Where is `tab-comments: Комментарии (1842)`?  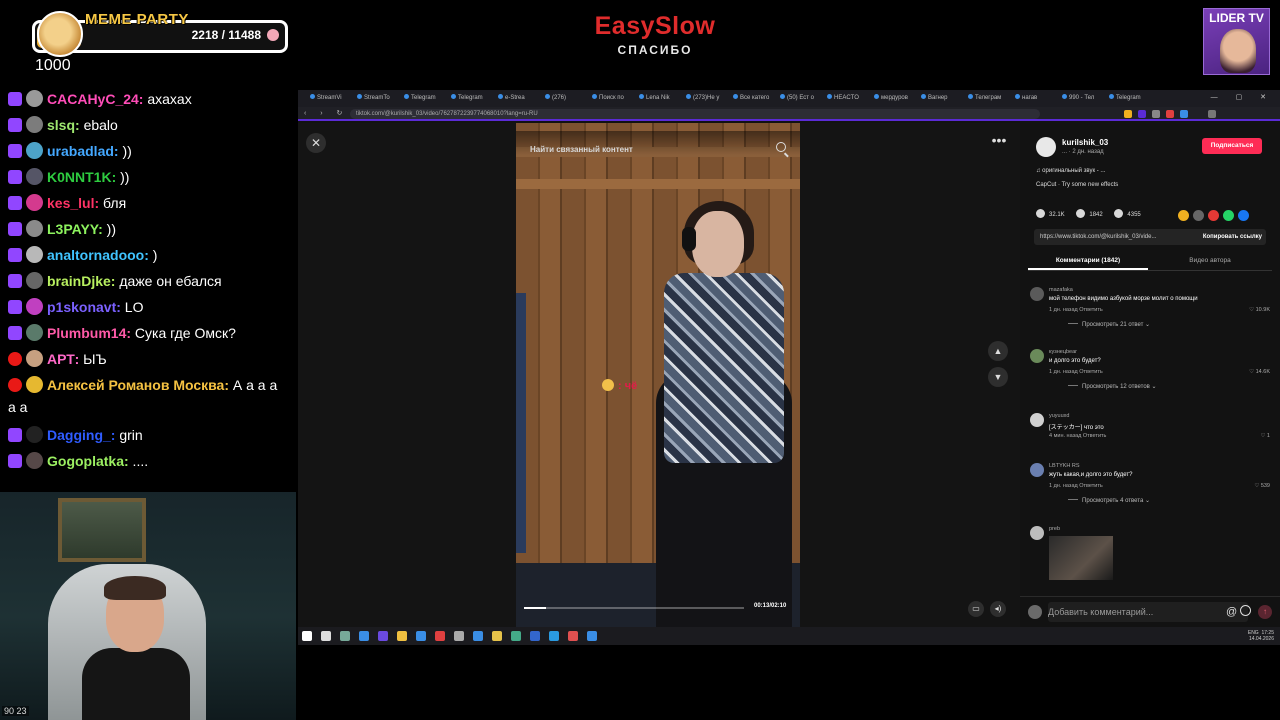 tab-comments: Комментарии (1842) is located at coordinates (1088, 263).